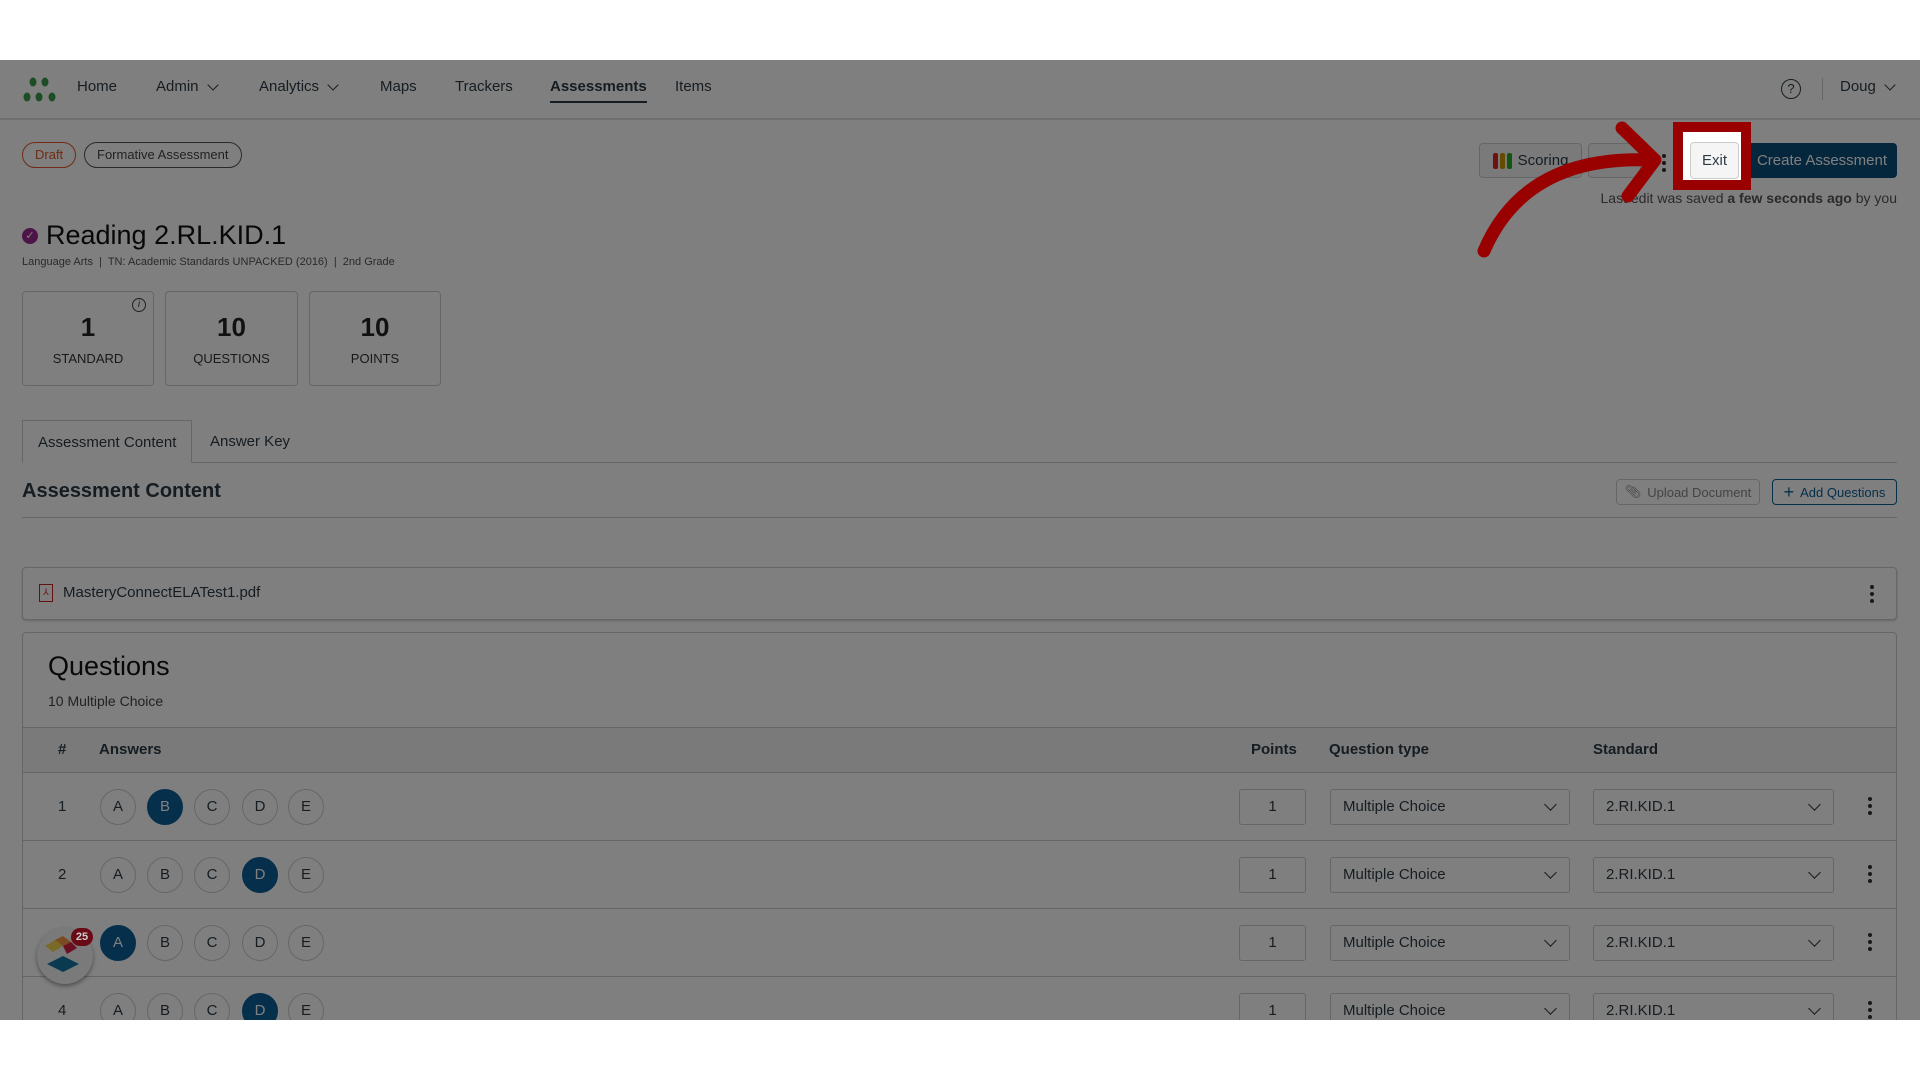  What do you see at coordinates (65, 956) in the screenshot?
I see `chat-widget: 25` at bounding box center [65, 956].